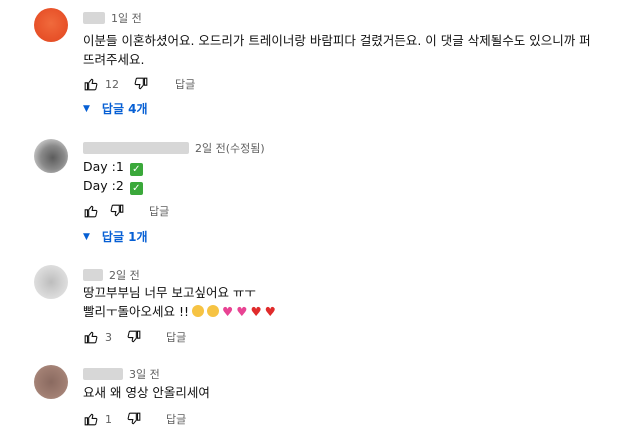 Image resolution: width=628 pixels, height=434 pixels. Describe the element at coordinates (113, 166) in the screenshot. I see `comment-line: Day :1 ✓` at that location.